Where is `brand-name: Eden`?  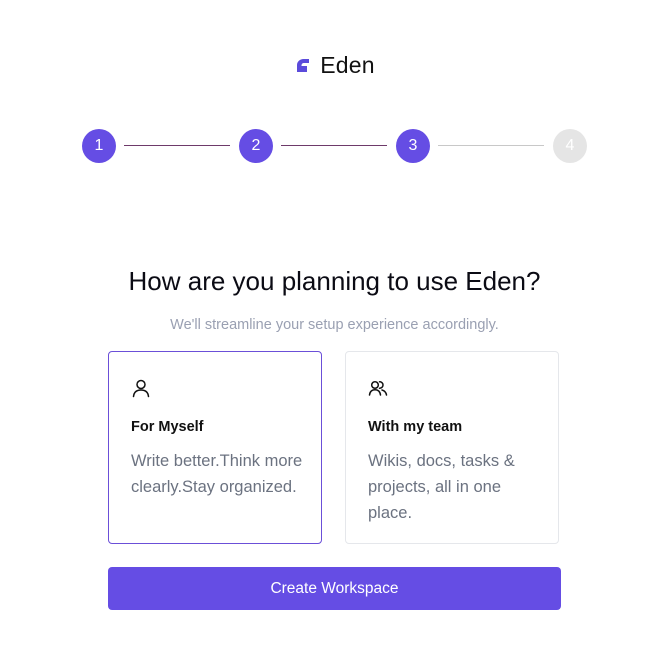
brand-name: Eden is located at coordinates (347, 65).